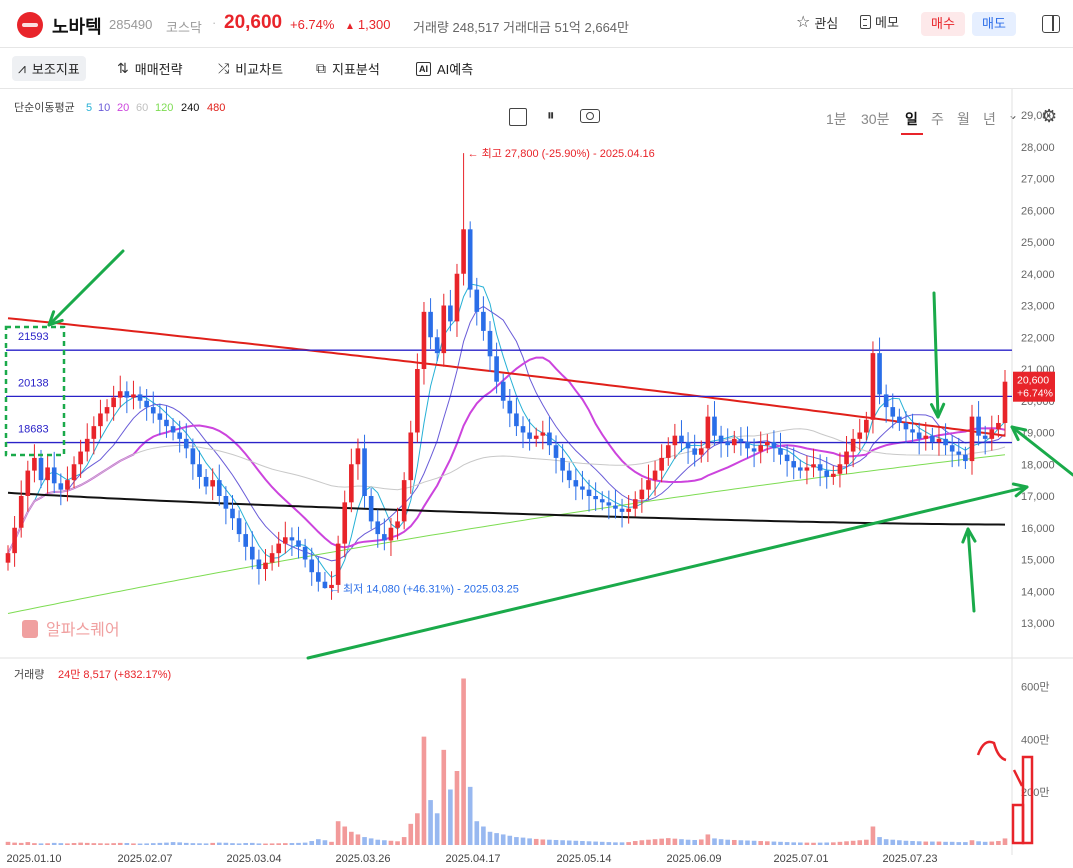 Image resolution: width=1073 pixels, height=868 pixels. What do you see at coordinates (994, 24) in the screenshot?
I see `sell-button: 매도` at bounding box center [994, 24].